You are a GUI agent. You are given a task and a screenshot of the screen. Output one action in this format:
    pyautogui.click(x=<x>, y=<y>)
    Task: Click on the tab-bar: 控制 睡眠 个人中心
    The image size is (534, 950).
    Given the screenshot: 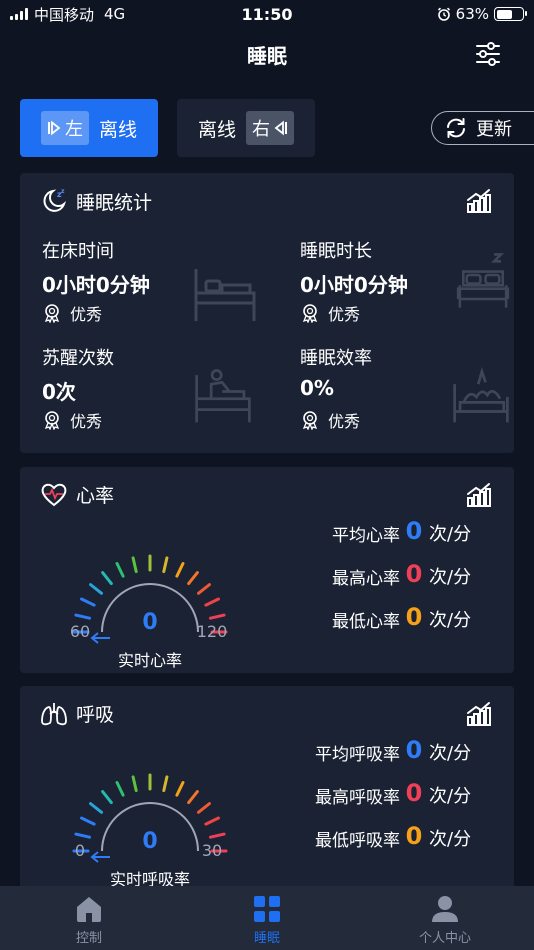 What is the action you would take?
    pyautogui.click(x=267, y=918)
    